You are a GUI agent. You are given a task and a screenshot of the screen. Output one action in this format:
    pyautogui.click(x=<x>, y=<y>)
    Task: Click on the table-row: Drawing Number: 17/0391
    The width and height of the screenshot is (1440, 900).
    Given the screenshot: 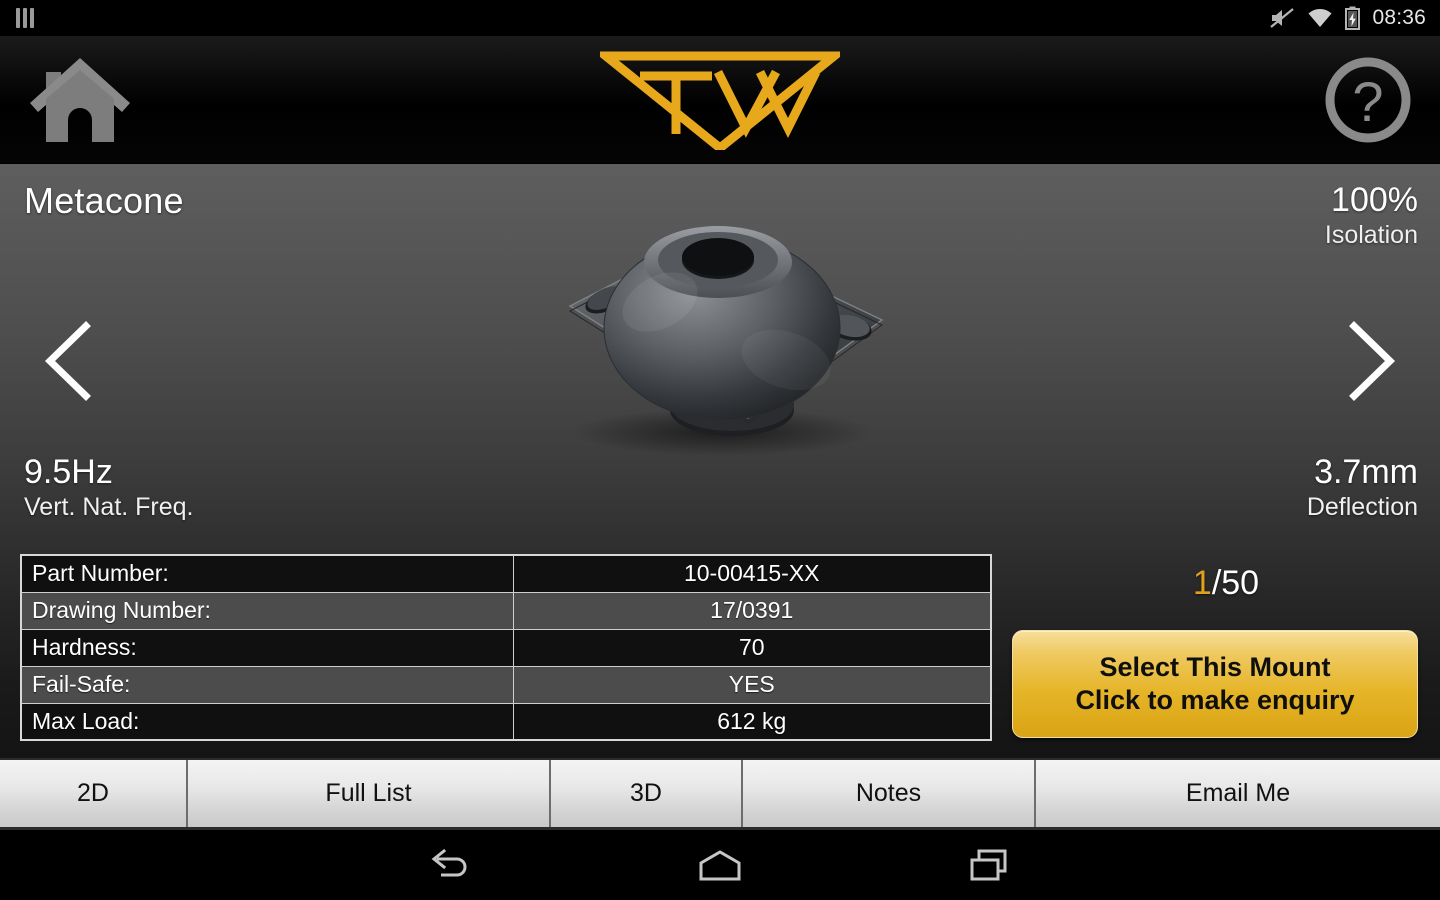 What is the action you would take?
    pyautogui.click(x=506, y=610)
    